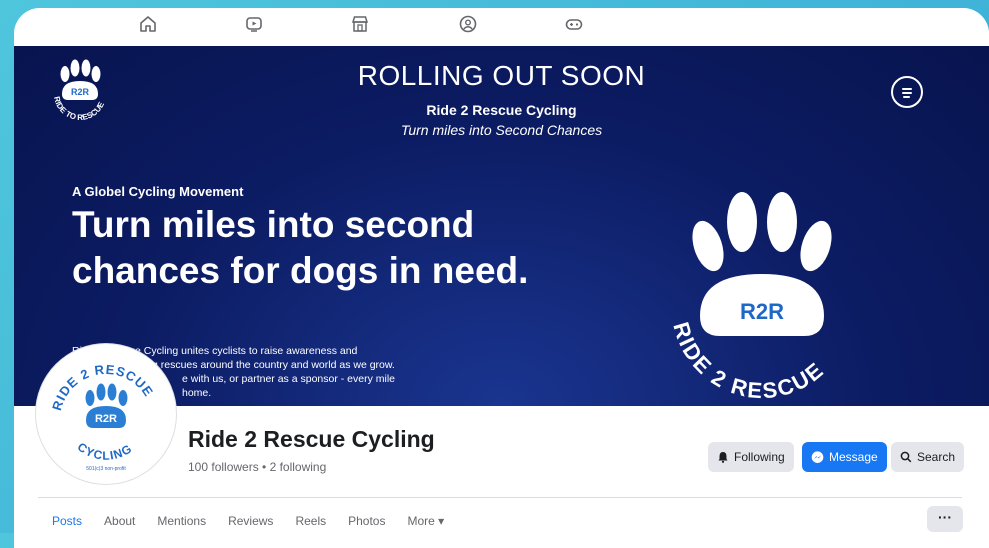  Describe the element at coordinates (906, 457) in the screenshot. I see `search-icon` at that location.